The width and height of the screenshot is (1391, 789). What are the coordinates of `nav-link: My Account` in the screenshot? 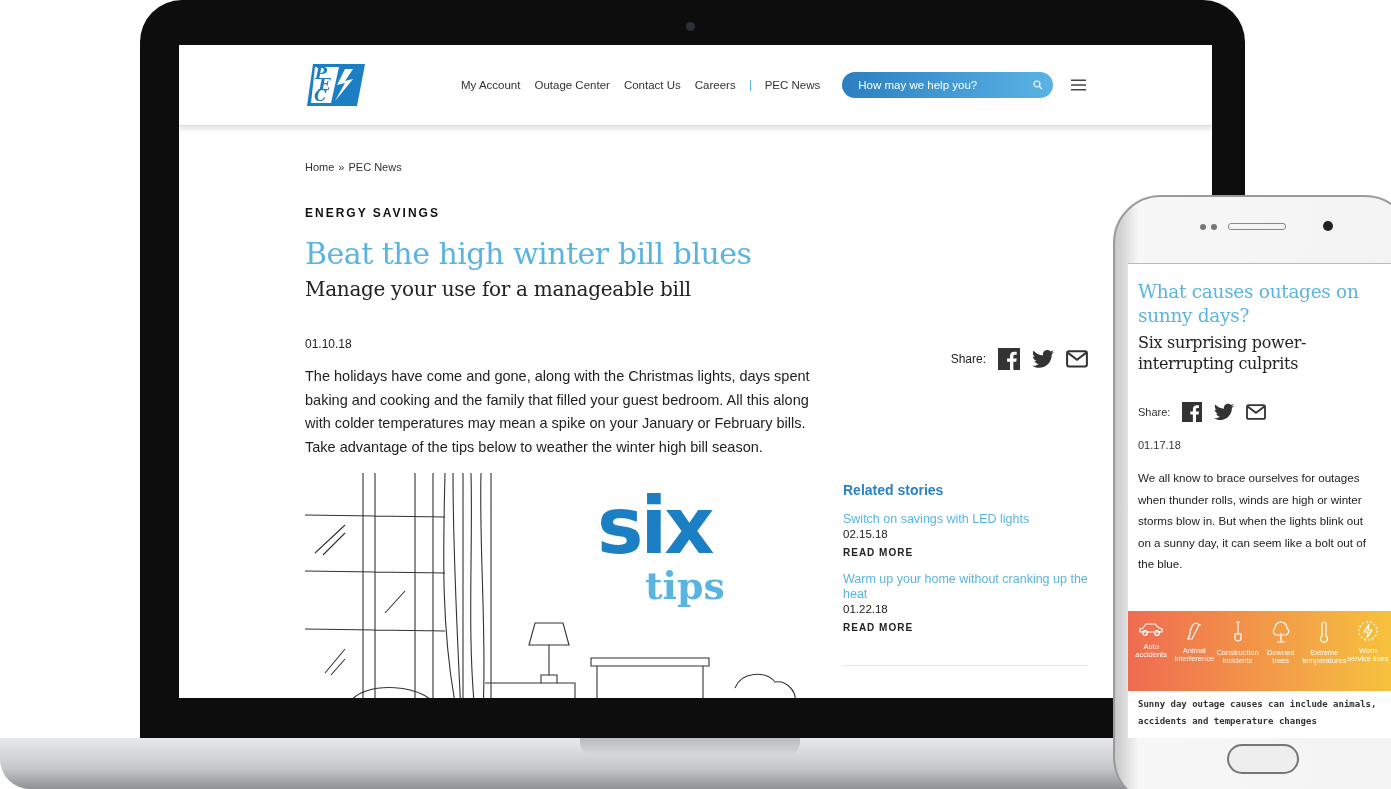 It's located at (491, 85).